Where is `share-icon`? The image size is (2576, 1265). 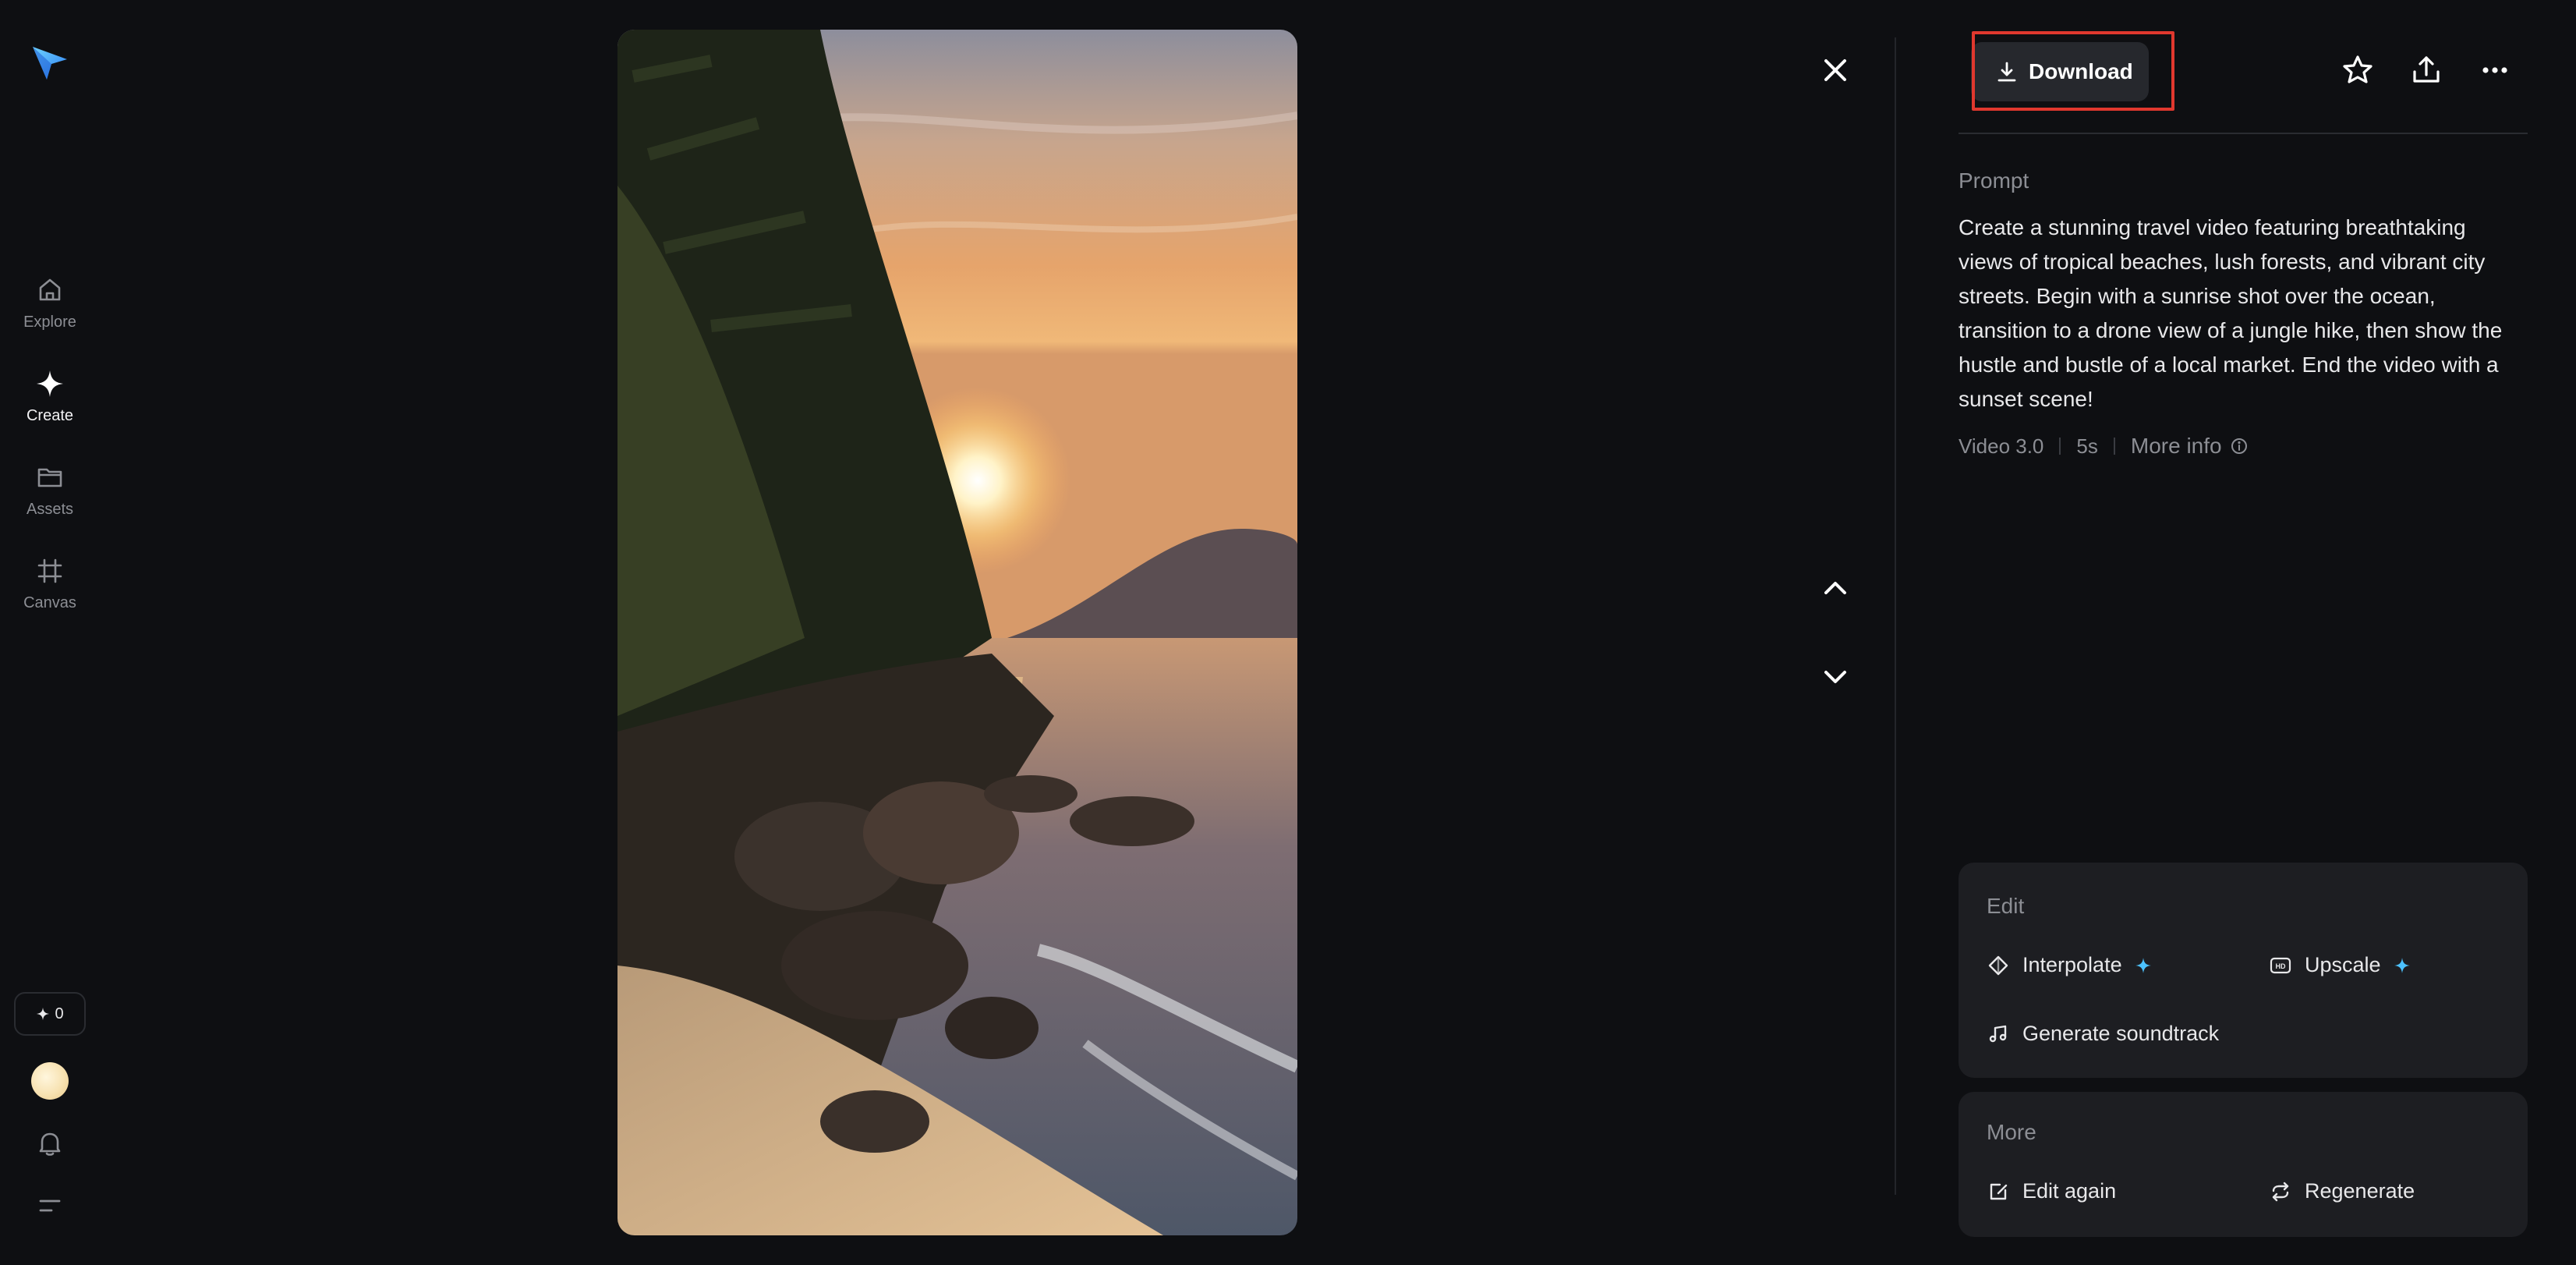
share-icon is located at coordinates (2426, 70).